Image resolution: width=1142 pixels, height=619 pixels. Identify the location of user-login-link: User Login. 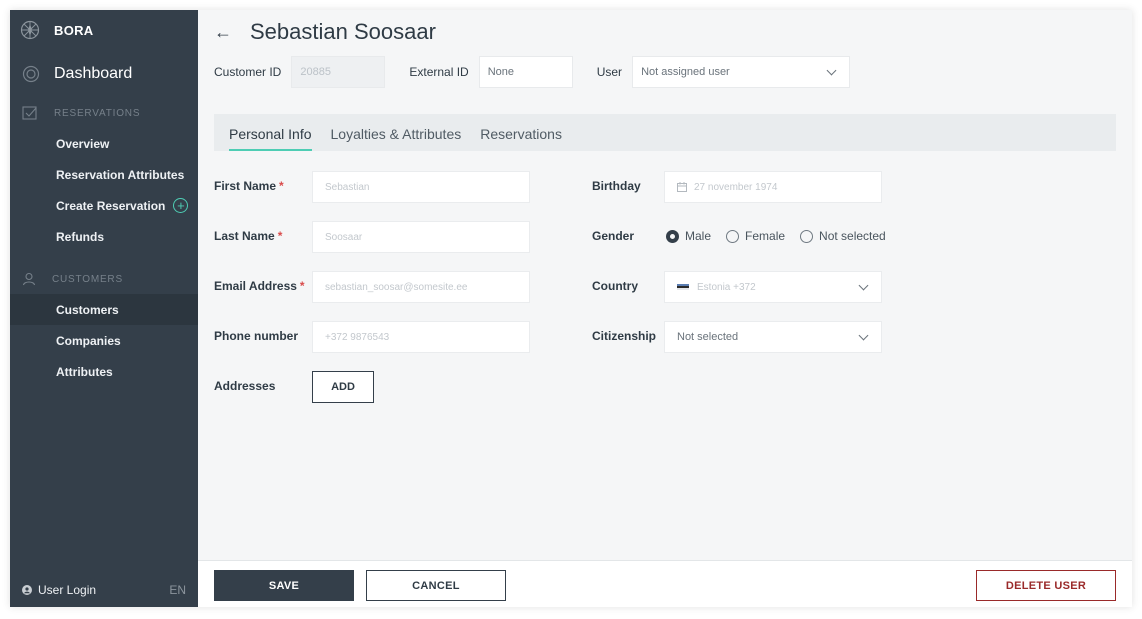
(67, 590).